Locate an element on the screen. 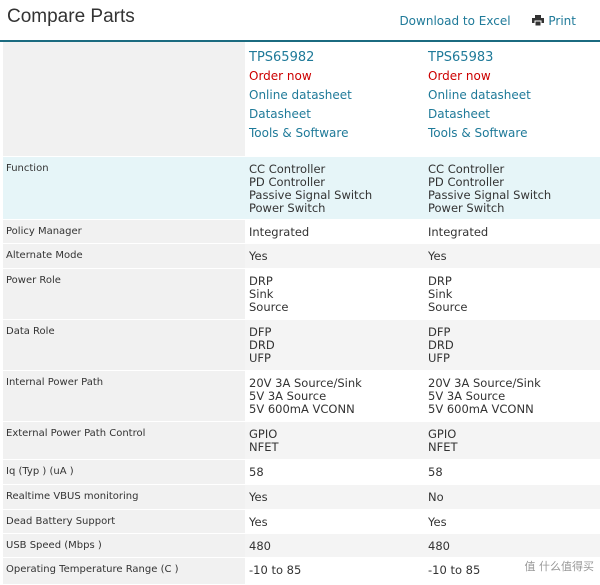 The image size is (600, 585). row-value-part-2: DFPDRDUFP is located at coordinates (512, 345).